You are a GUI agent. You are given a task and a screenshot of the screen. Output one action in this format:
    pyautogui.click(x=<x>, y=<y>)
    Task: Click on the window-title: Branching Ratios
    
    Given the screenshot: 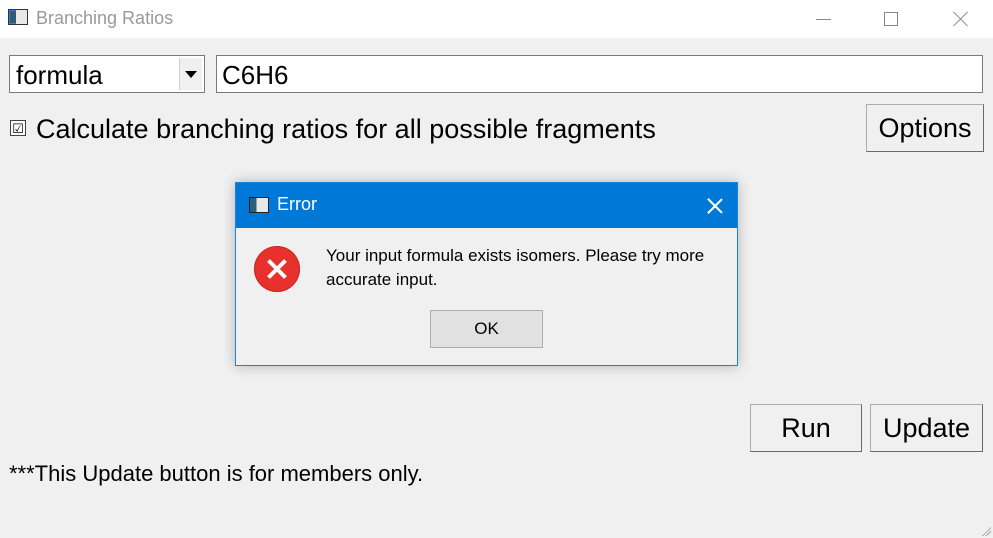 What is the action you would take?
    pyautogui.click(x=105, y=18)
    